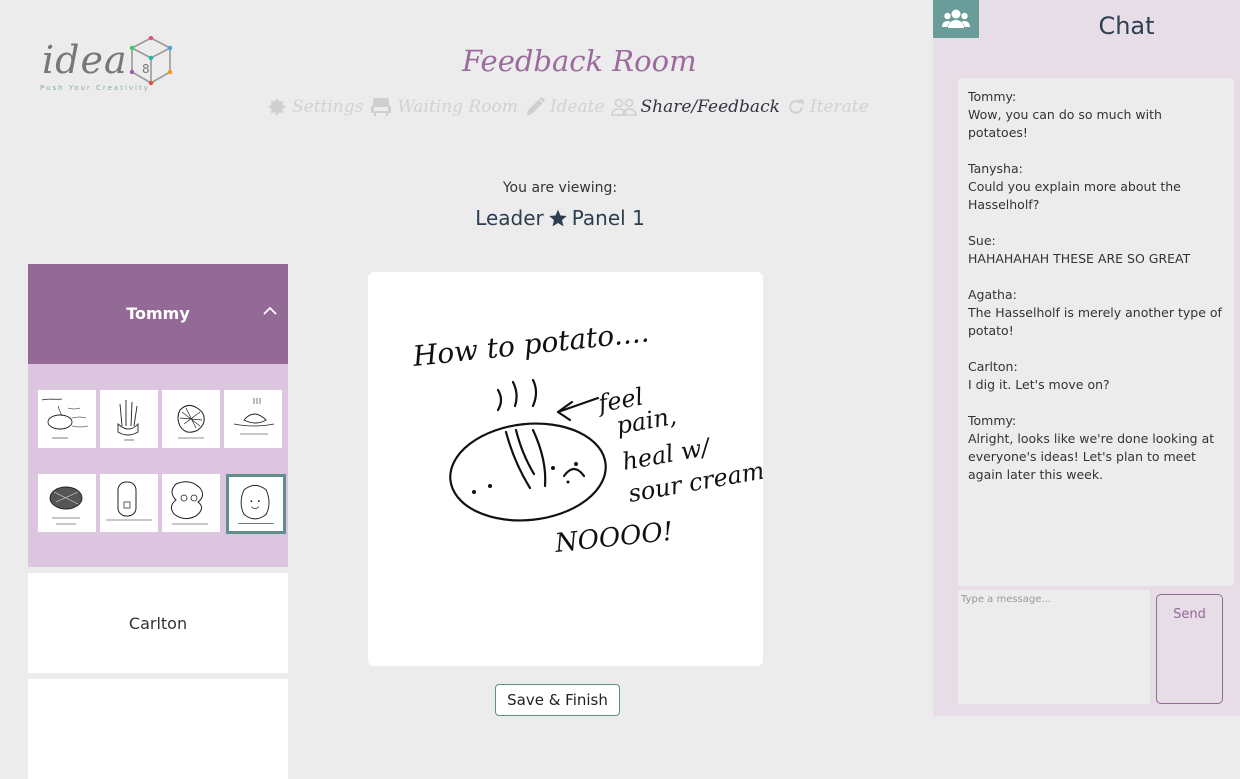 The height and width of the screenshot is (779, 1240). I want to click on chat-message-author: Carlton:, so click(993, 366).